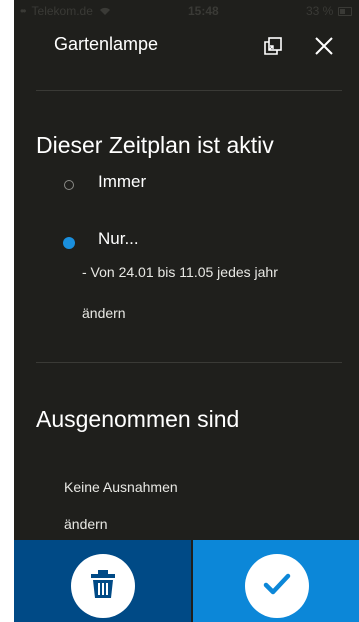 The image size is (359, 622). I want to click on confirm-button, so click(276, 581).